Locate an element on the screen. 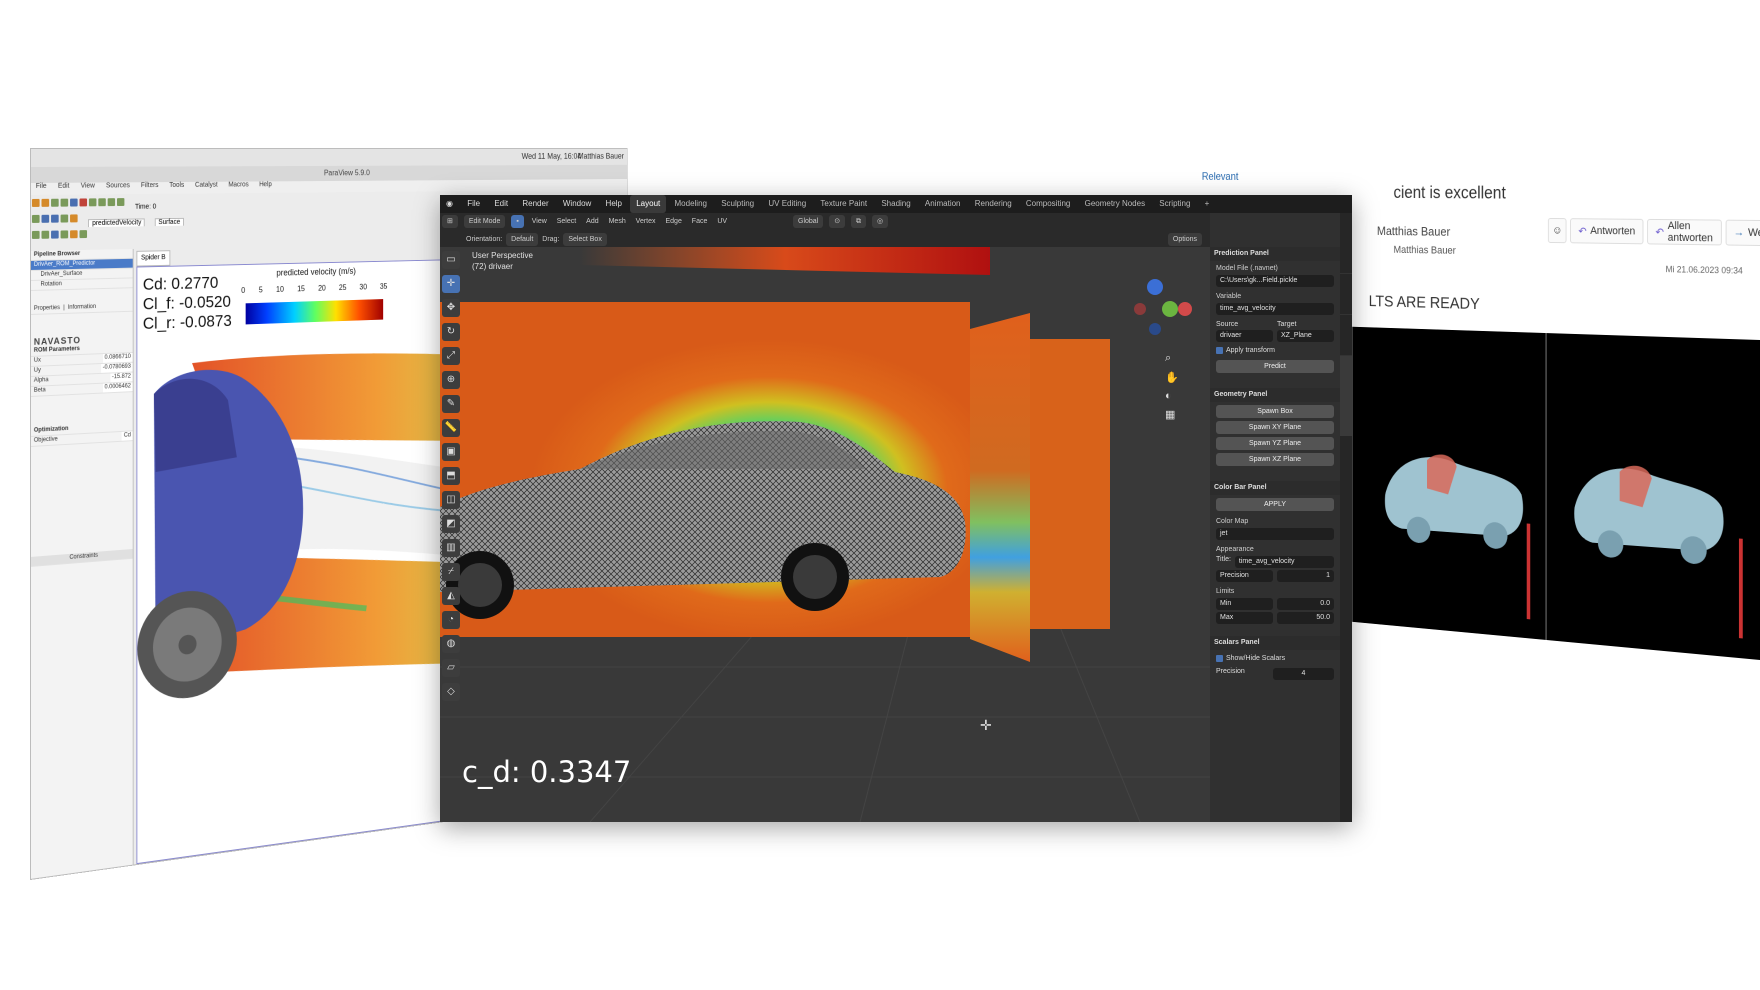  tab-texture-paint: Texture Paint is located at coordinates (843, 204).